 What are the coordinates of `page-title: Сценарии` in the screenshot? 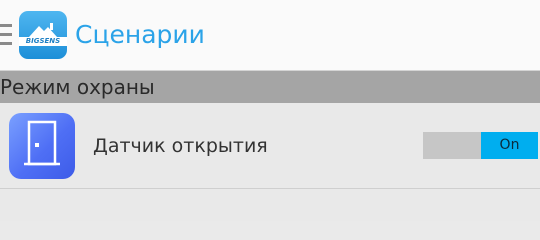 It's located at (140, 34).